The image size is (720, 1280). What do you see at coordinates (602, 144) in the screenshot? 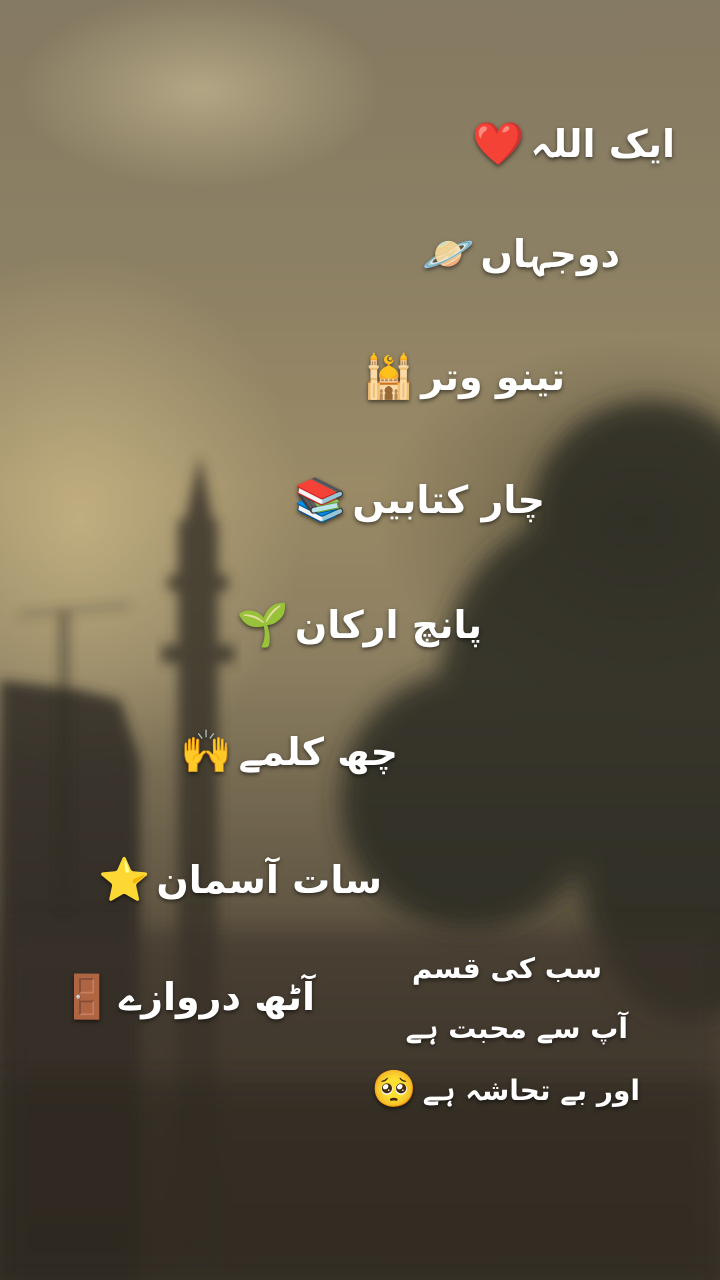
I see `line-one-text: ایک اللہ` at bounding box center [602, 144].